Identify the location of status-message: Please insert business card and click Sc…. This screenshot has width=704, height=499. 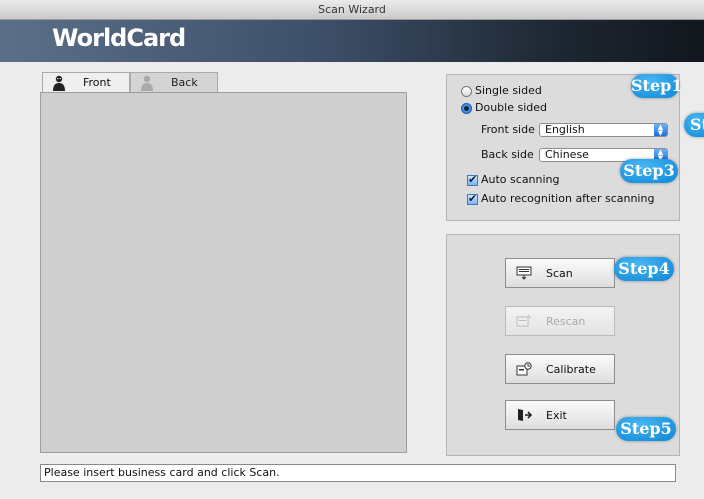
(358, 473).